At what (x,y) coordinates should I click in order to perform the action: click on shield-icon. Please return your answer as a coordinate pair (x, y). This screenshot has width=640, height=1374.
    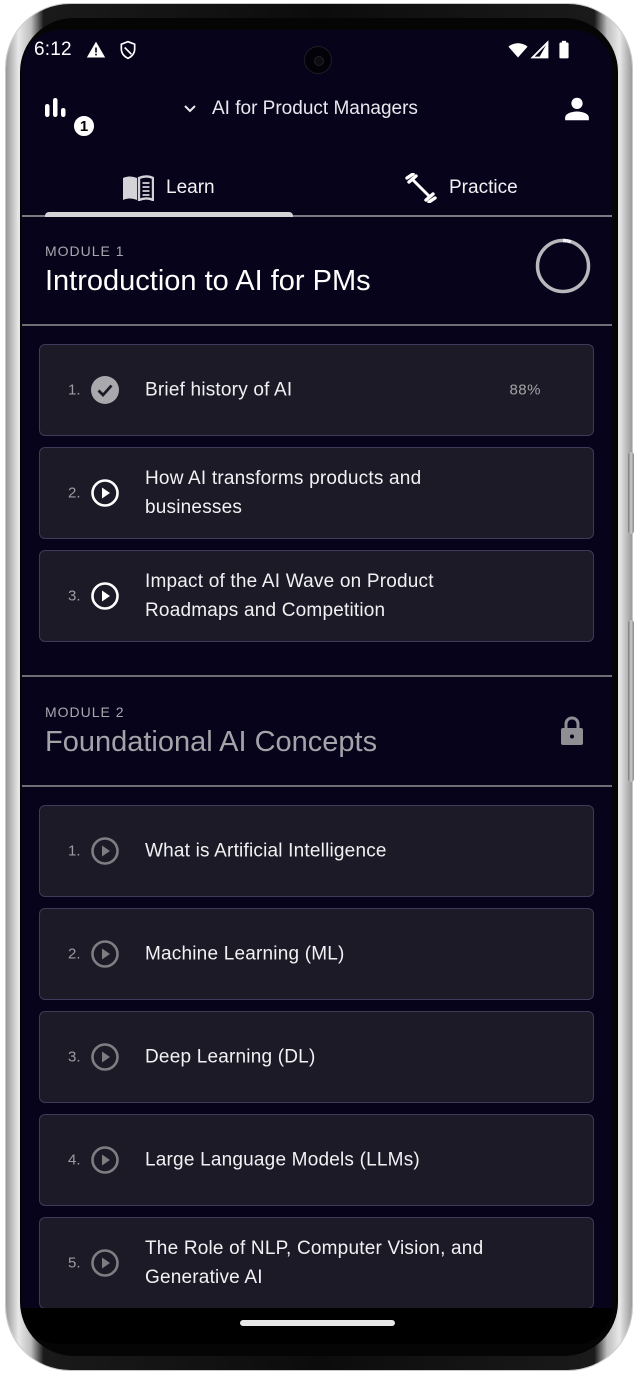
    Looking at the image, I should click on (128, 50).